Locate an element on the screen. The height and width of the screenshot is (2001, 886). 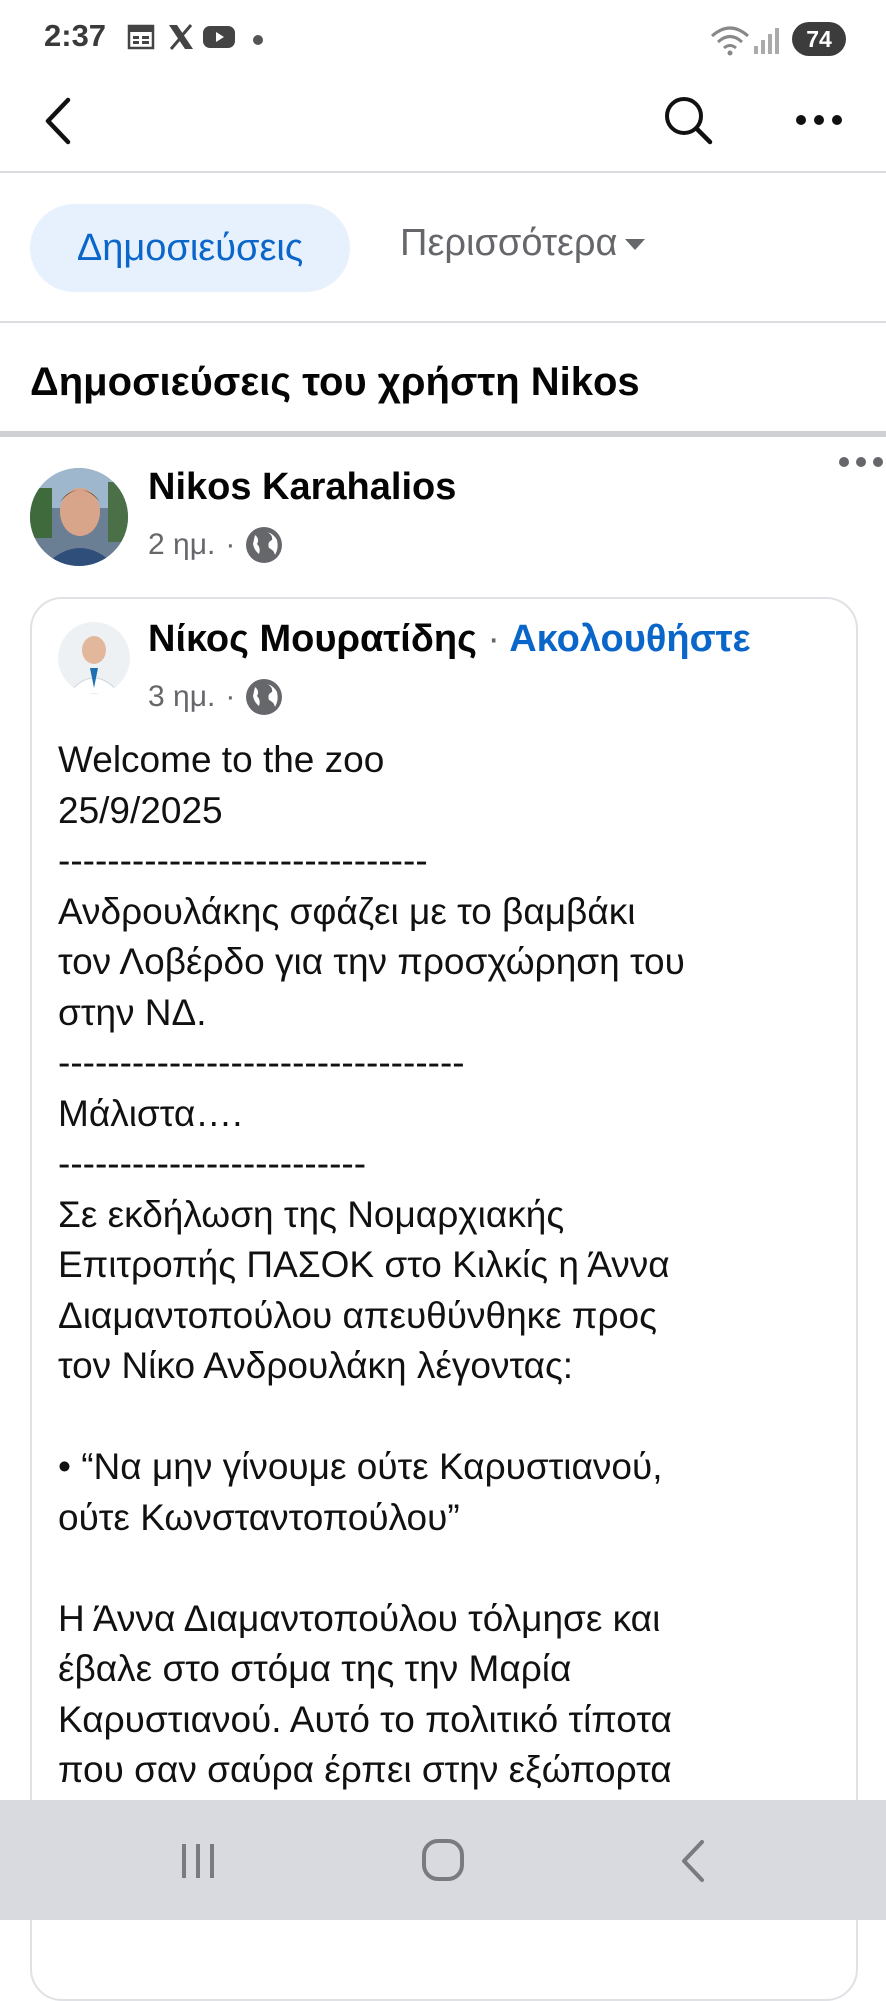
section-title: Δημοσιεύσεις του χρήστη Nikos is located at coordinates (335, 382).